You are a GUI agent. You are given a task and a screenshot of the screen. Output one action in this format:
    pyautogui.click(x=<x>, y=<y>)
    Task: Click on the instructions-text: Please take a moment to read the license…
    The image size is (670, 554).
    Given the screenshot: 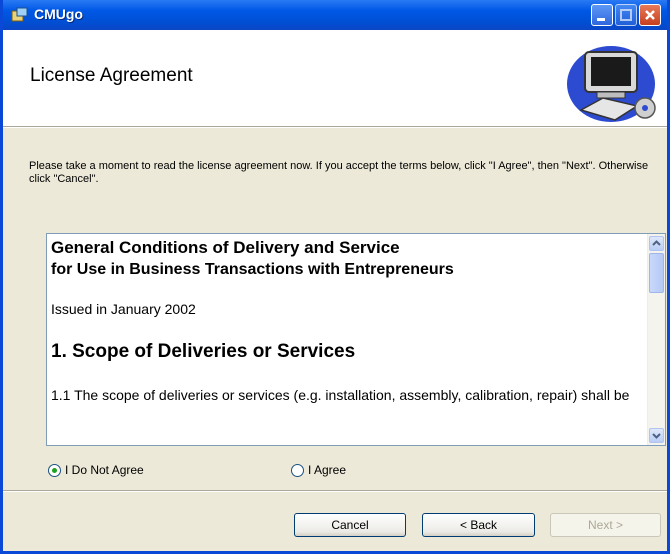 What is the action you would take?
    pyautogui.click(x=339, y=172)
    